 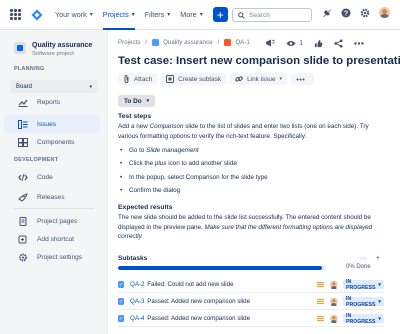 I want to click on assignee-avatar, so click(x=334, y=318).